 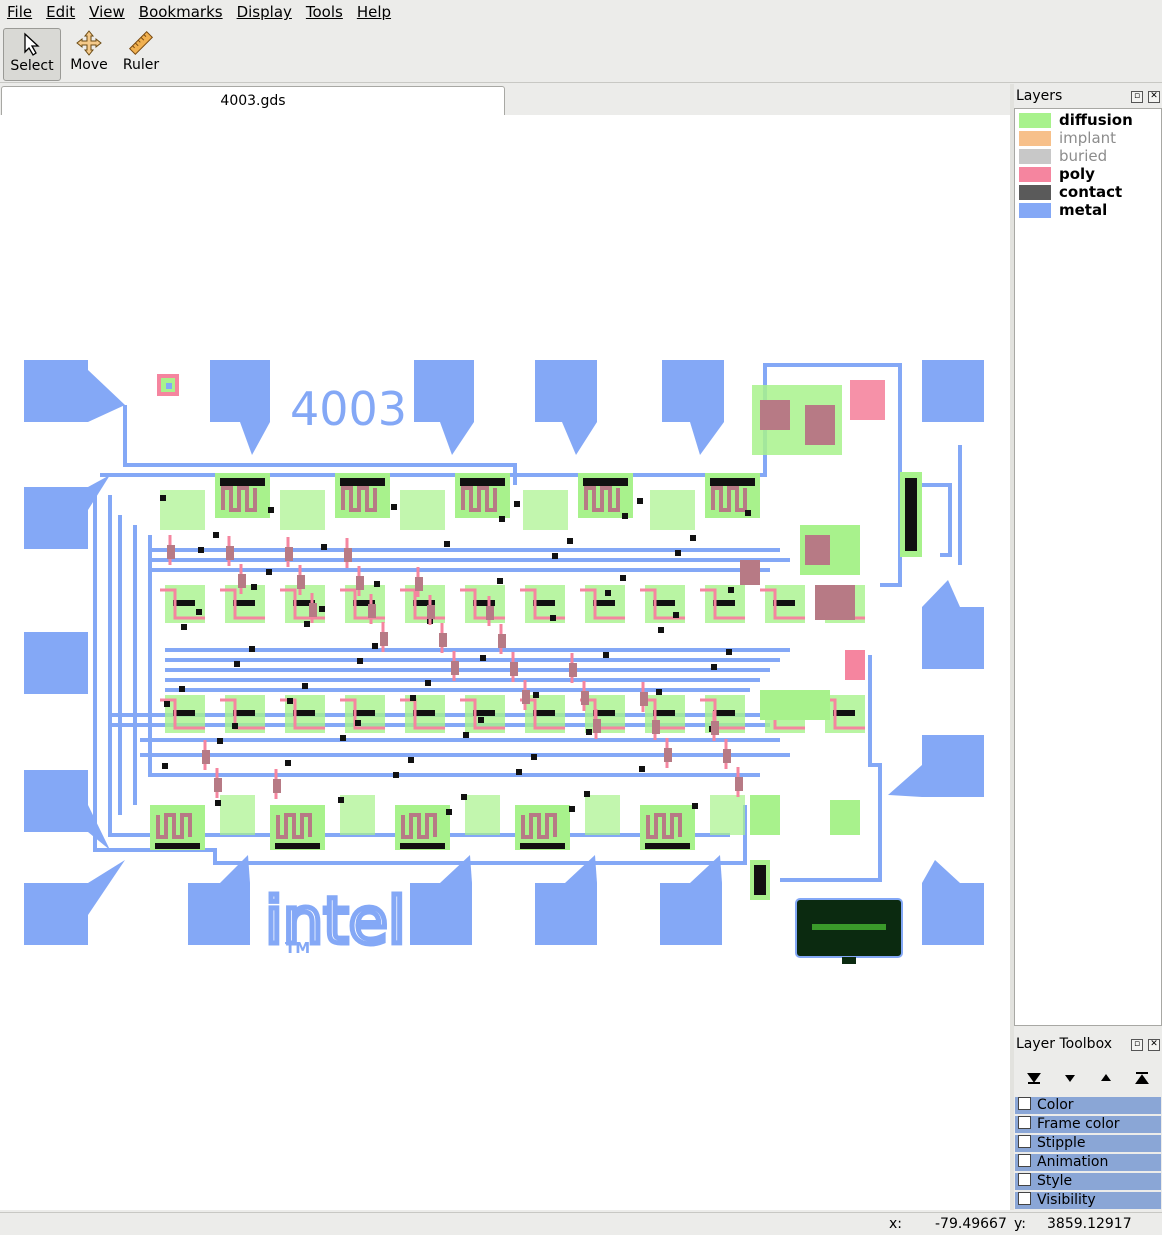 I want to click on layer-metal: metal, so click(x=1063, y=210).